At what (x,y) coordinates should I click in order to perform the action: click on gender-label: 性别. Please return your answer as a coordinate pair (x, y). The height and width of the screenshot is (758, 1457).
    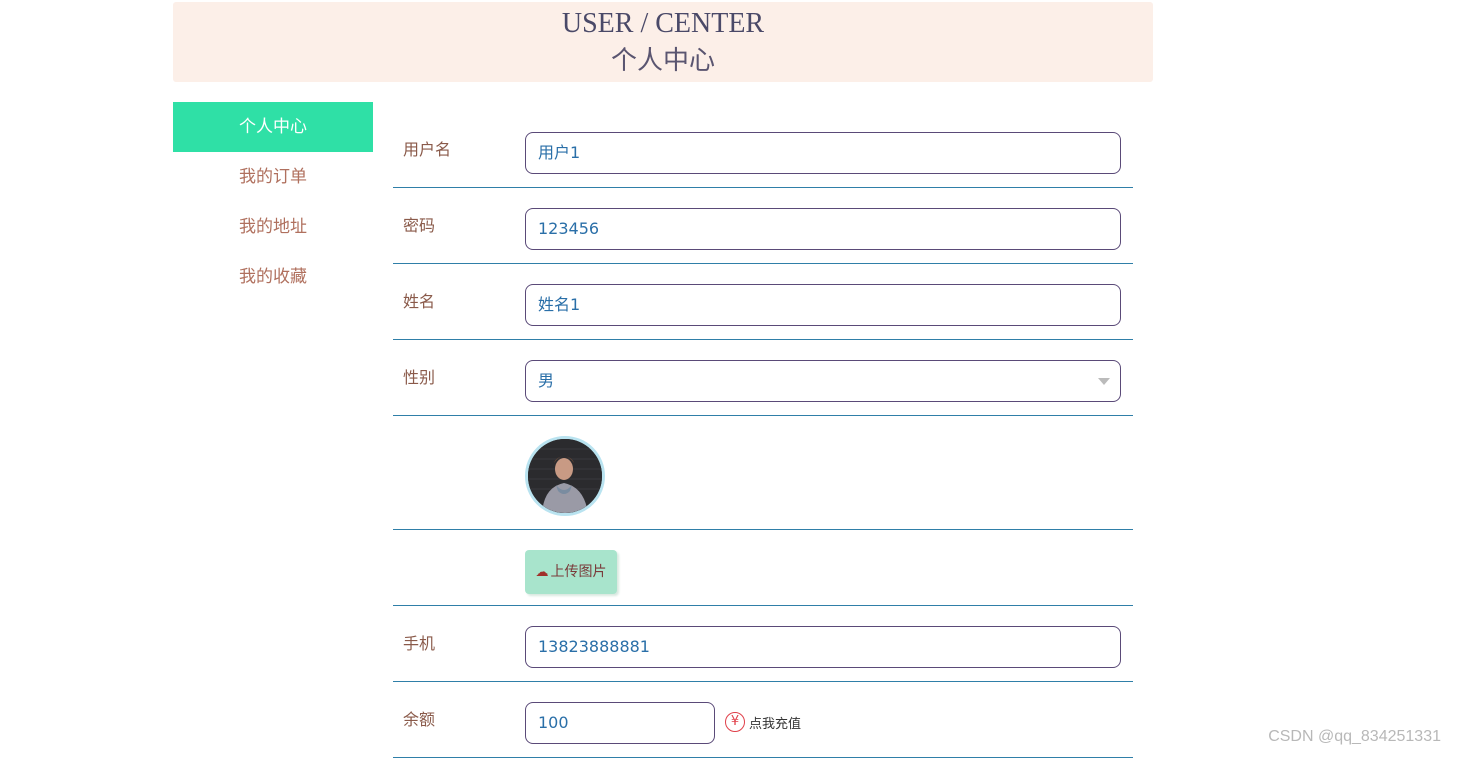
    Looking at the image, I should click on (419, 377).